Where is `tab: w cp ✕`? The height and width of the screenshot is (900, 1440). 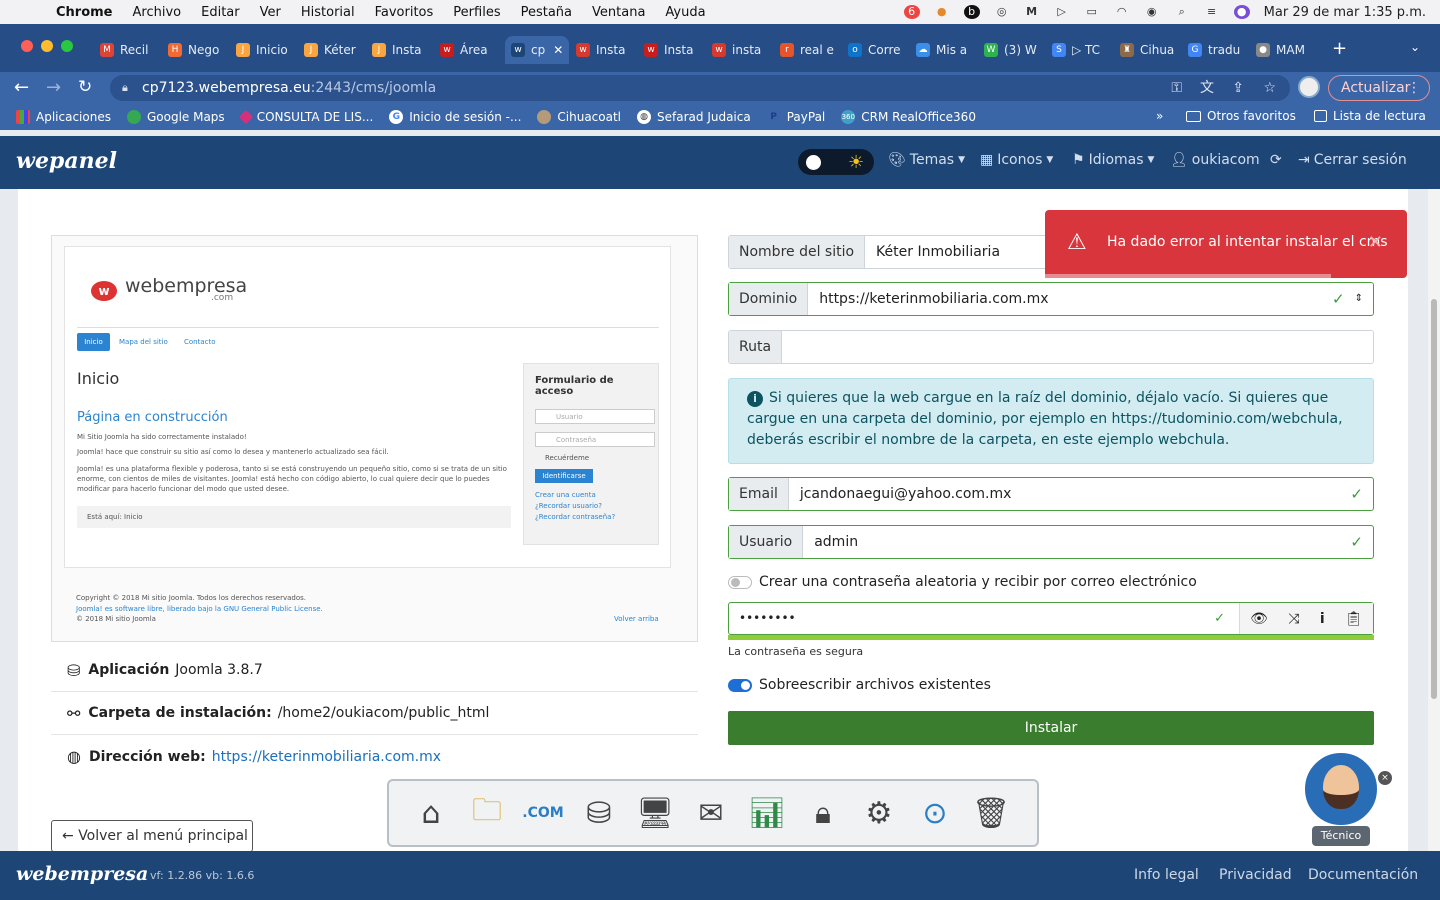
tab: w cp ✕ is located at coordinates (537, 50).